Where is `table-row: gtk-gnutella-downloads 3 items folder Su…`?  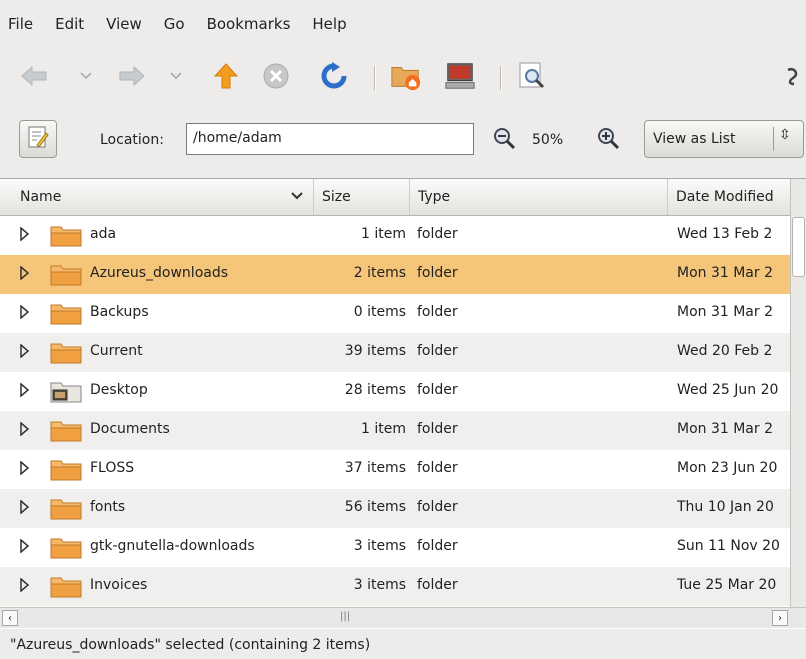 table-row: gtk-gnutella-downloads 3 items folder Su… is located at coordinates (395, 547).